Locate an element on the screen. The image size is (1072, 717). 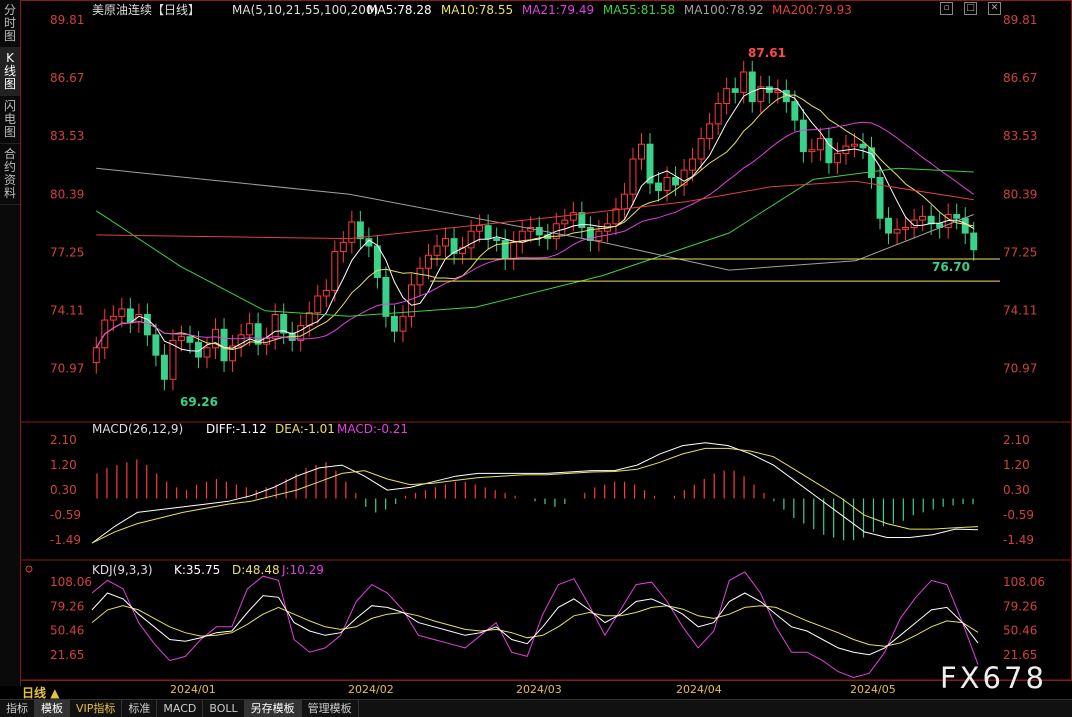
bottom-tab-3: 标准 is located at coordinates (140, 708).